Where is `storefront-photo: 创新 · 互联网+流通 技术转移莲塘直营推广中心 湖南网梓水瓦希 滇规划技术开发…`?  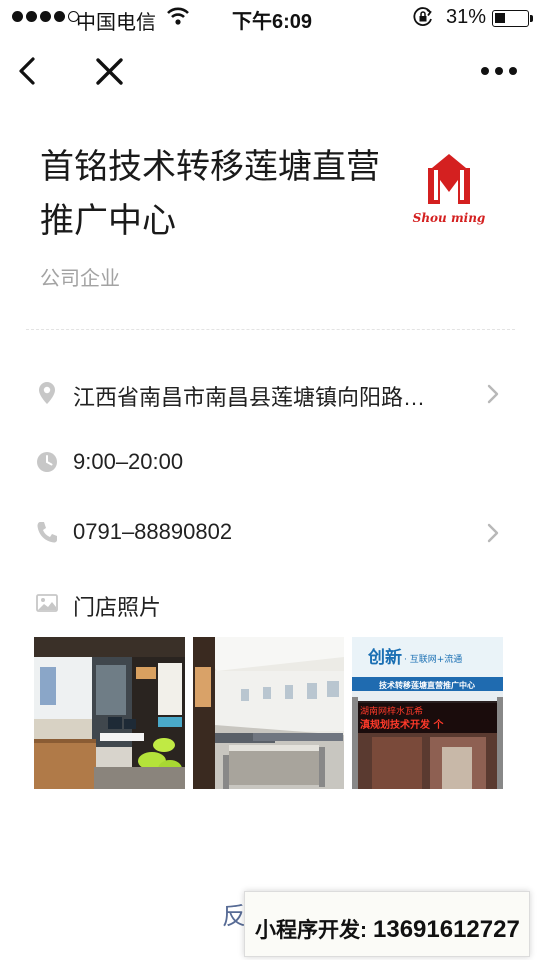 storefront-photo: 创新 · 互联网+流通 技术转移莲塘直营推广中心 湖南网梓水瓦希 滇规划技术开发… is located at coordinates (427, 713).